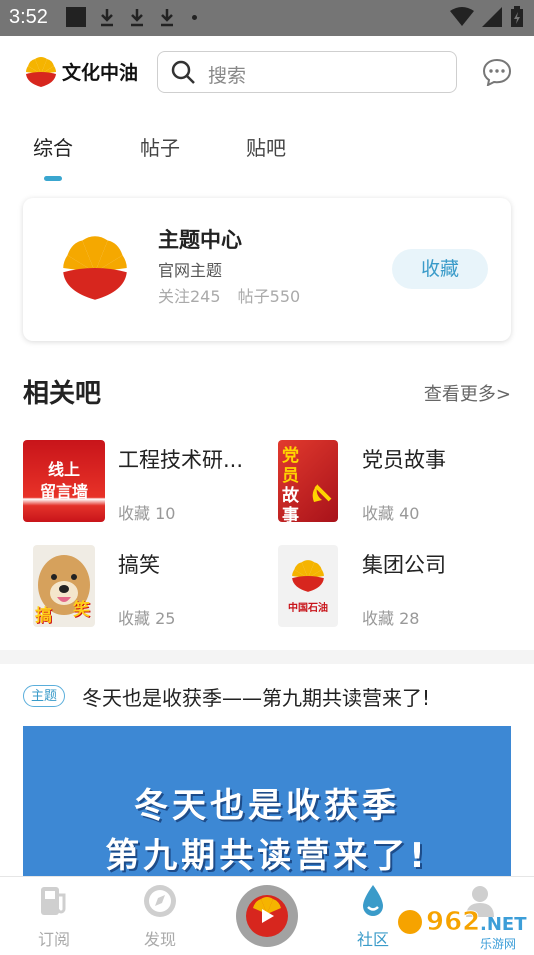 This screenshot has width=534, height=955. Describe the element at coordinates (453, 922) in the screenshot. I see `svg-text: 962` at that location.